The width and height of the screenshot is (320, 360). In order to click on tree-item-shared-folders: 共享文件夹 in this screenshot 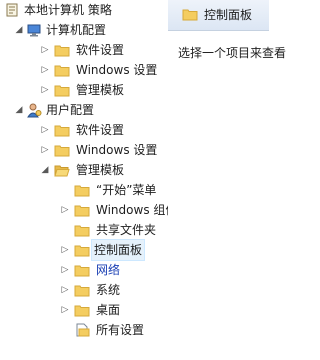, I will do `click(84, 230)`.